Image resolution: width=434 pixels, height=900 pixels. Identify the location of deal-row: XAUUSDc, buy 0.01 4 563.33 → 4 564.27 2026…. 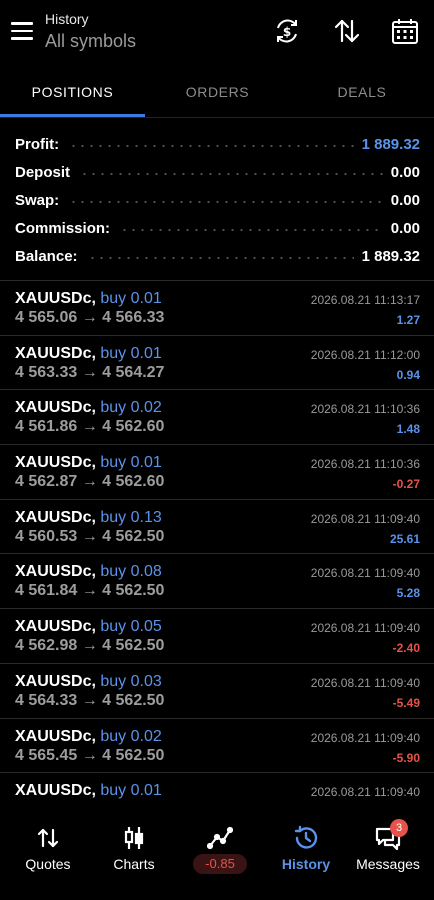
(217, 363).